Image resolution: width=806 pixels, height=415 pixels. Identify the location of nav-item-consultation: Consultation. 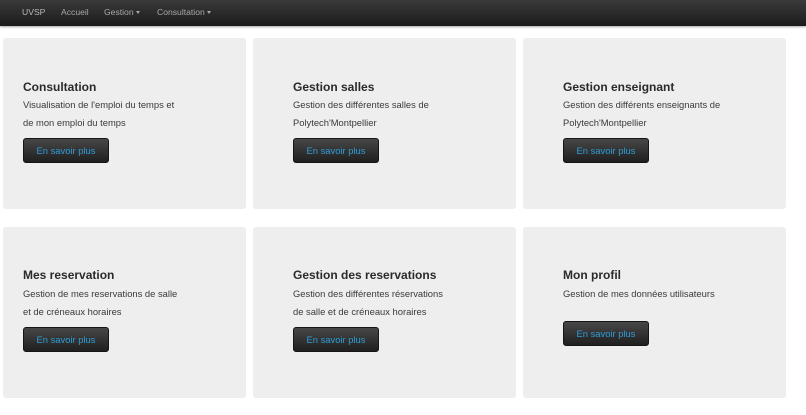
(184, 12).